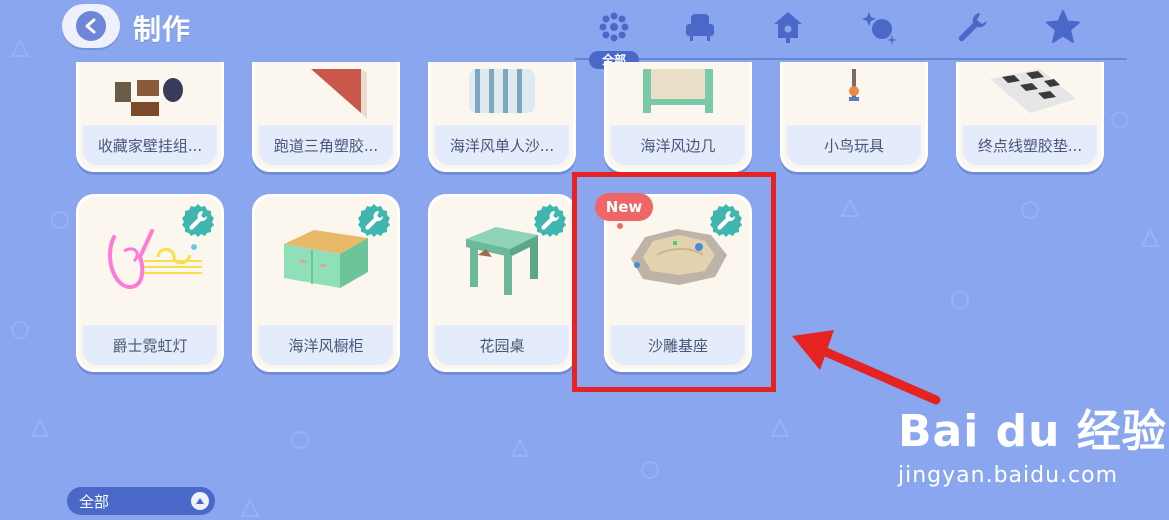 The height and width of the screenshot is (520, 1169). What do you see at coordinates (141, 501) in the screenshot?
I see `filter-dropdown: 全部` at bounding box center [141, 501].